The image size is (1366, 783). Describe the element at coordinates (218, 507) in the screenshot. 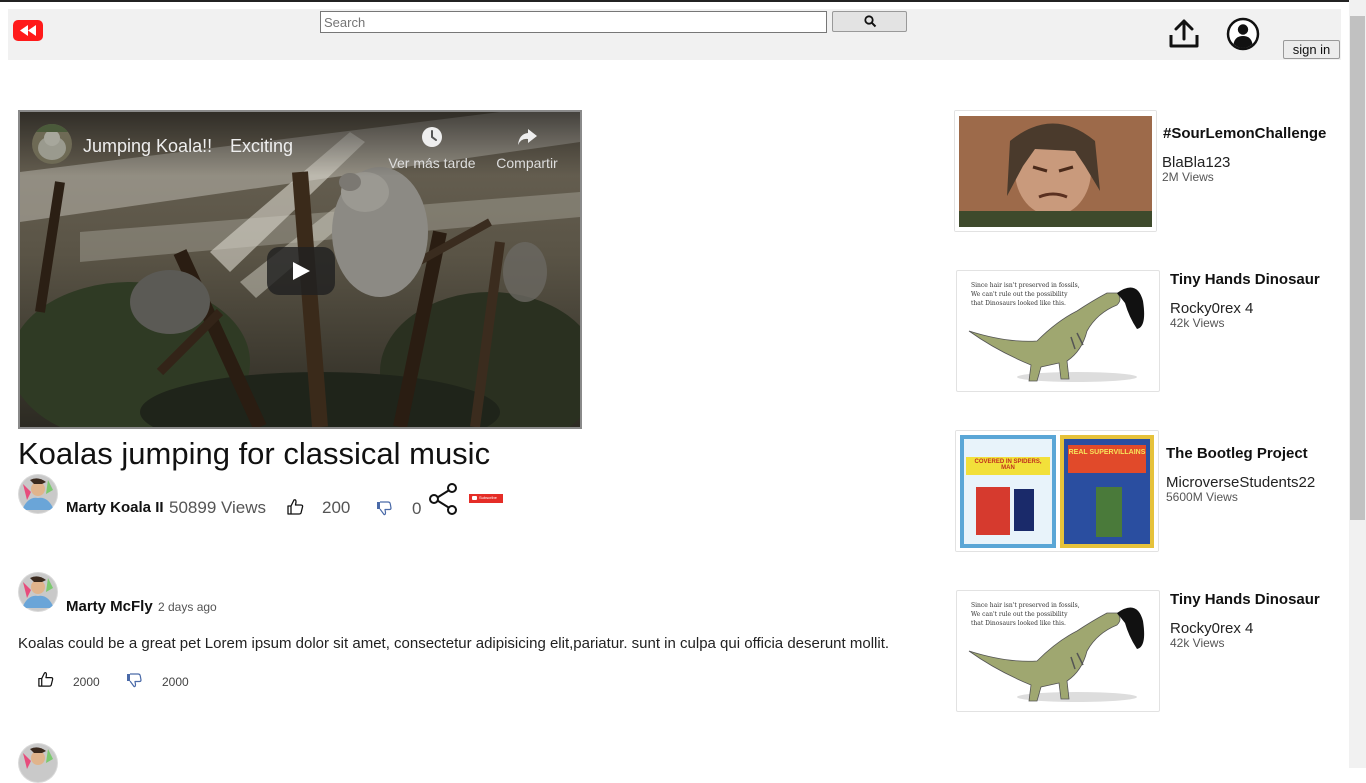

I see `views-count: 50899 Views` at that location.